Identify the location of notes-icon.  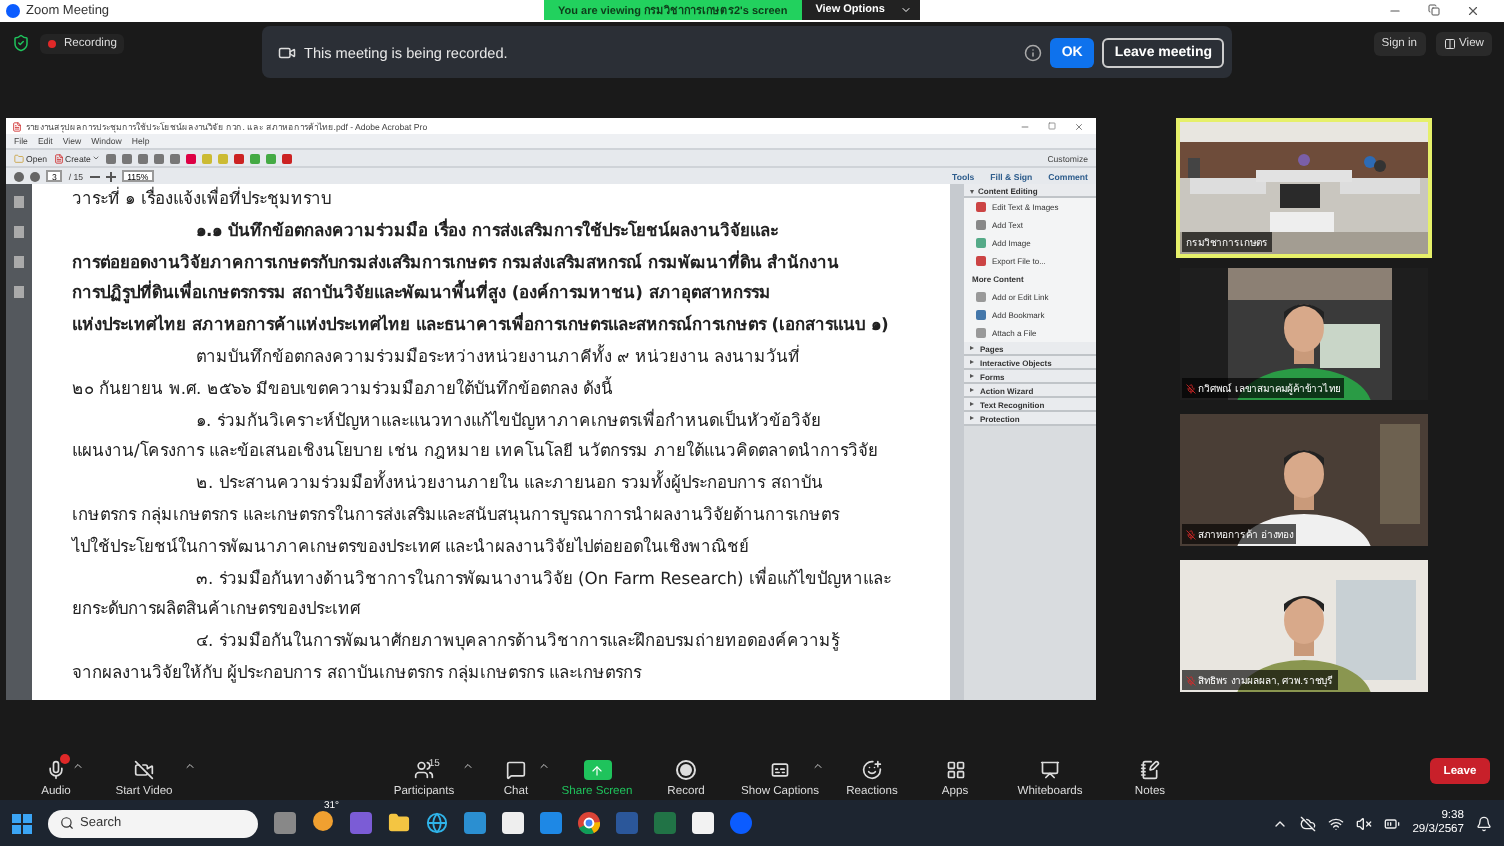
(1150, 770).